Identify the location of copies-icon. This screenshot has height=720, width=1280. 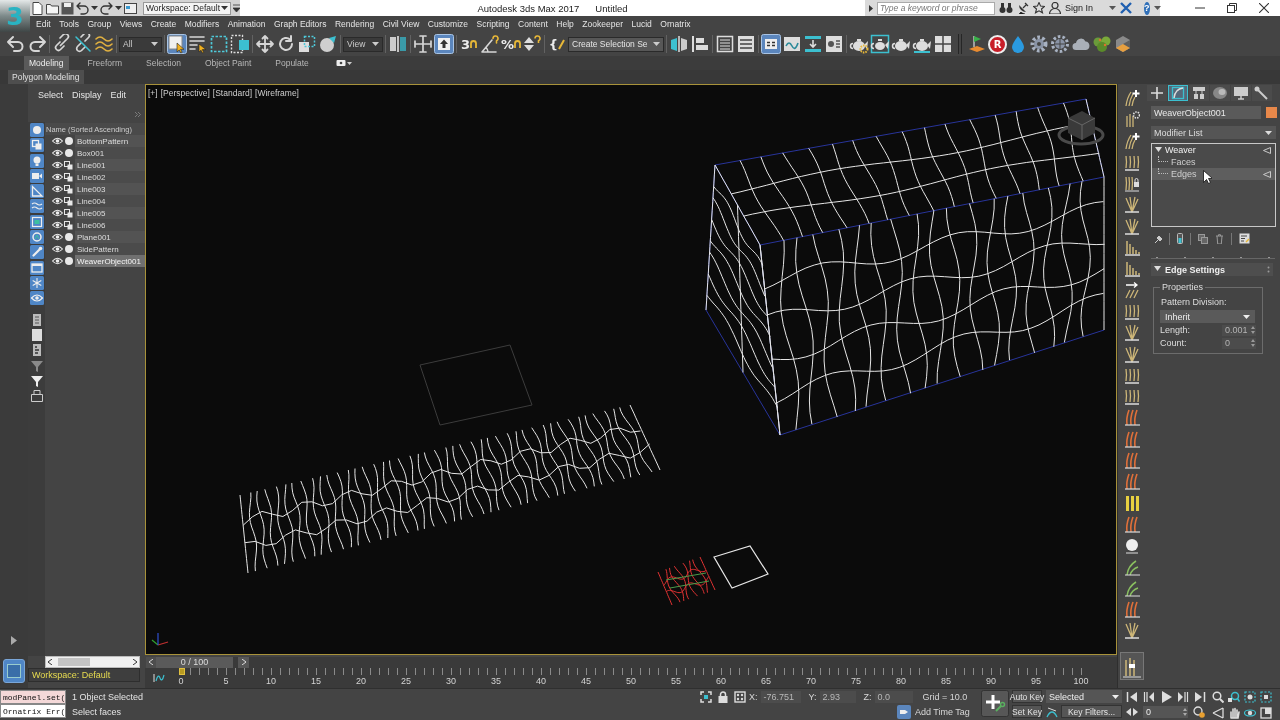
(1203, 238).